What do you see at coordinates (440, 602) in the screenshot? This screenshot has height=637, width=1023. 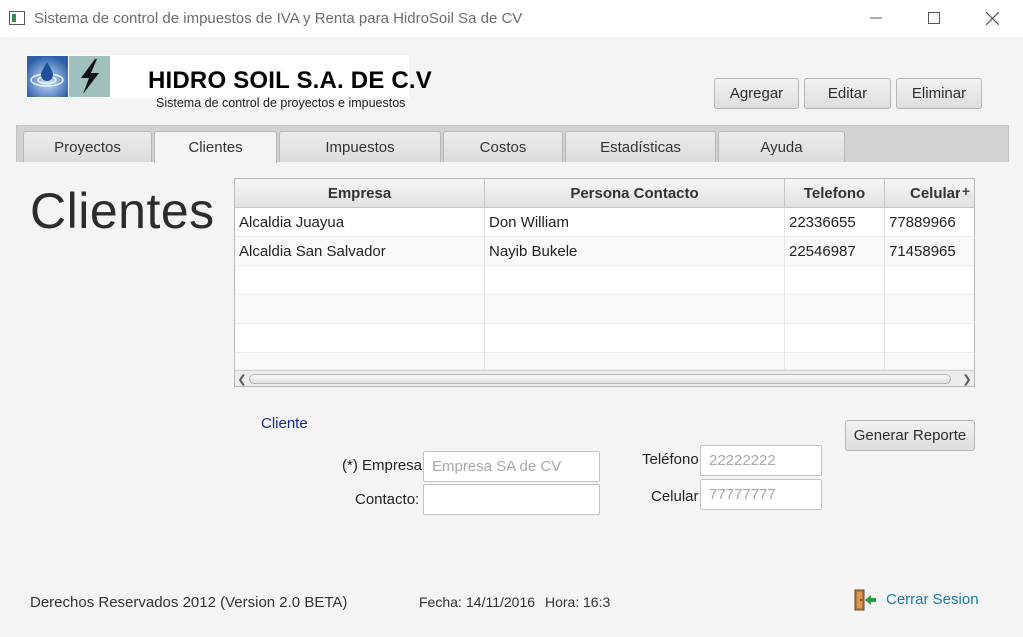 I see `date-label: Fecha:` at bounding box center [440, 602].